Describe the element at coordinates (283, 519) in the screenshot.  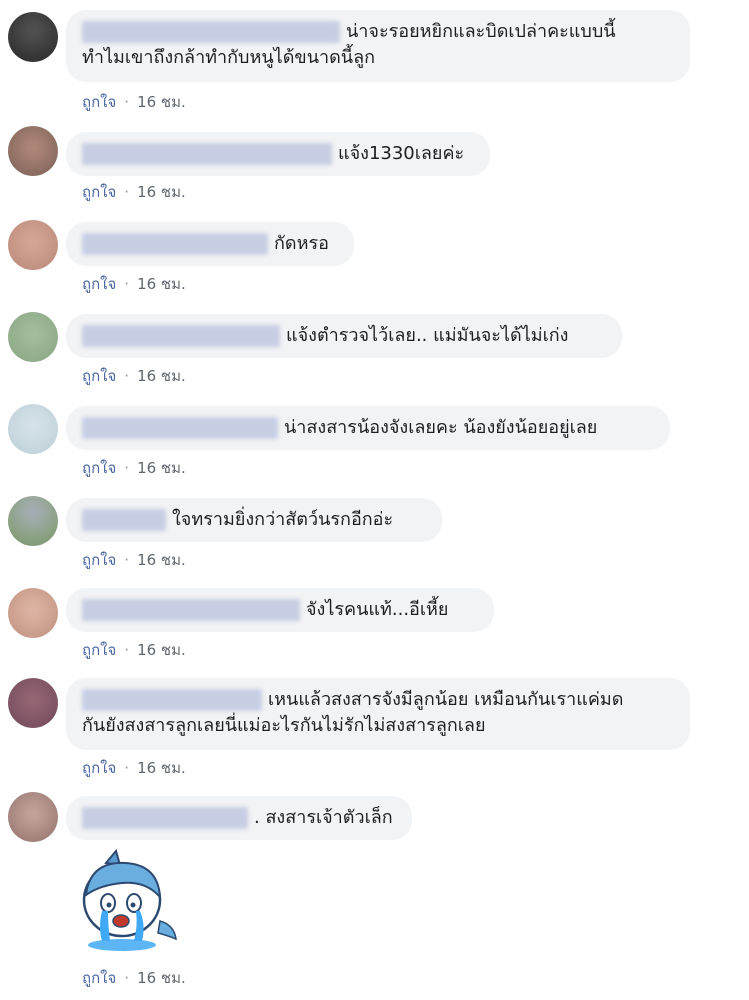
I see `comment-text: ใจทรามยิ่งกว่าสัตว์นรกอีกอ่ะ` at that location.